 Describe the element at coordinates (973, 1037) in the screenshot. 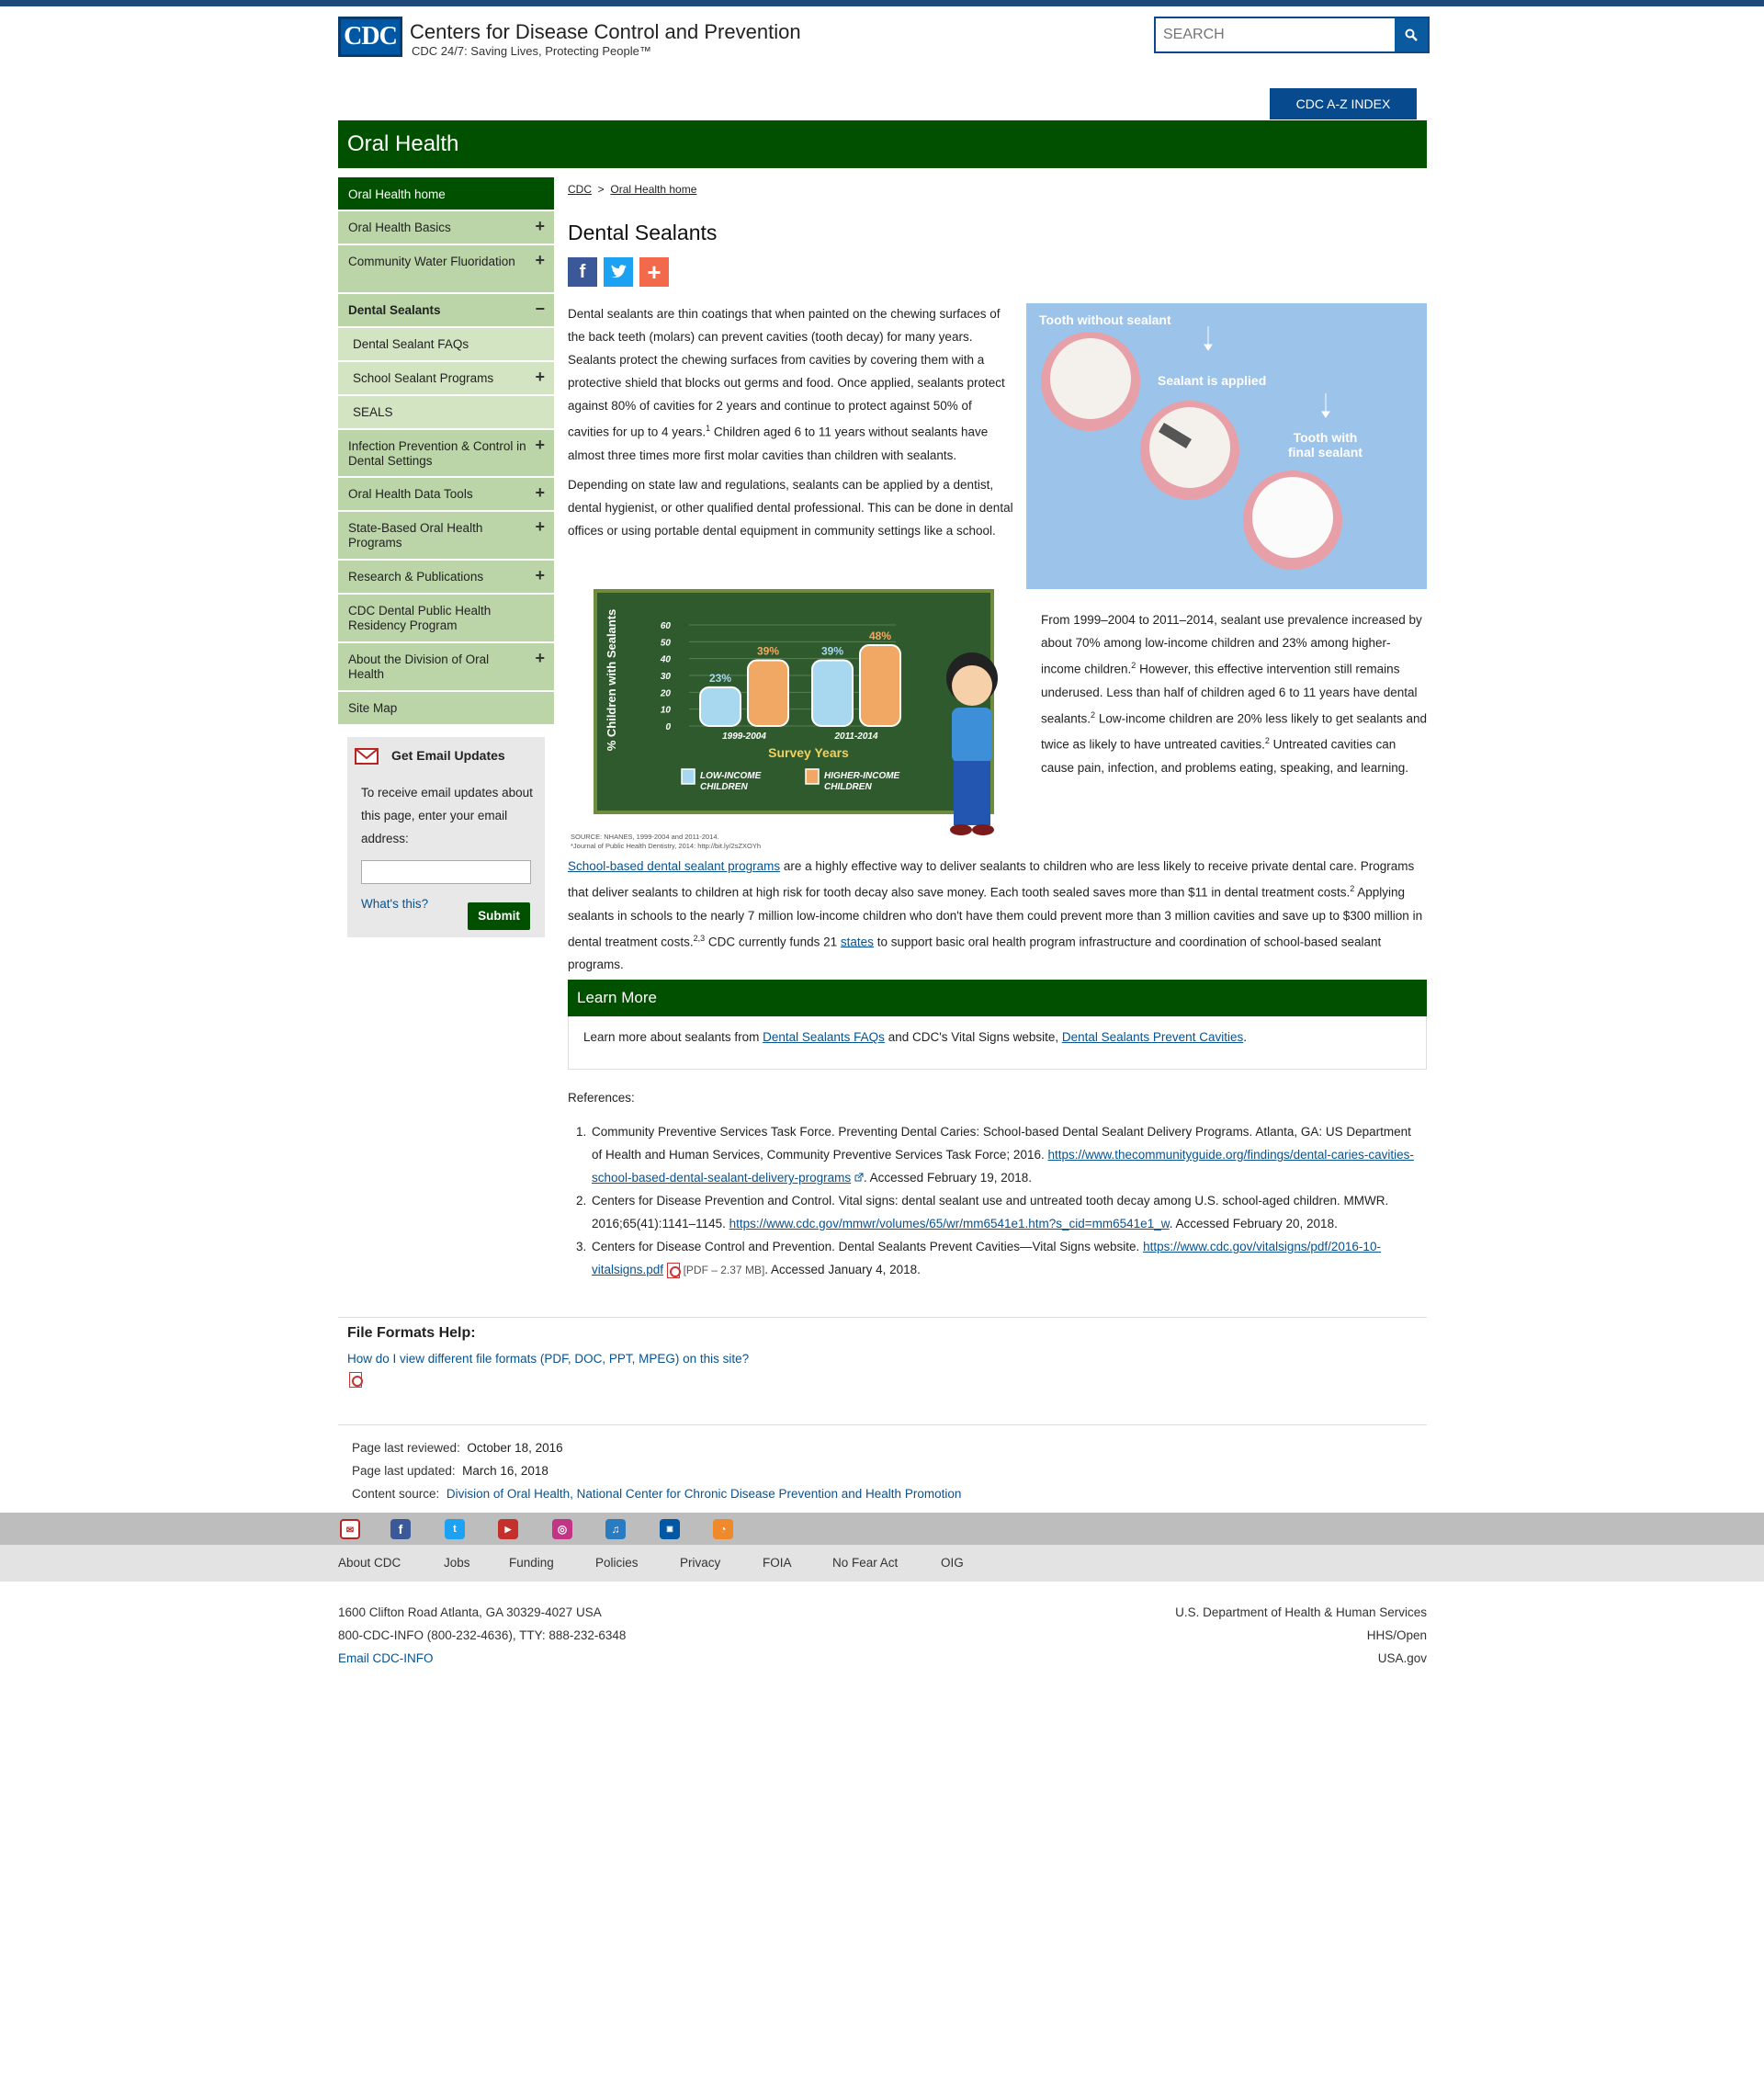

I see `learn-more-text: and CDC's Vital Signs website,` at that location.